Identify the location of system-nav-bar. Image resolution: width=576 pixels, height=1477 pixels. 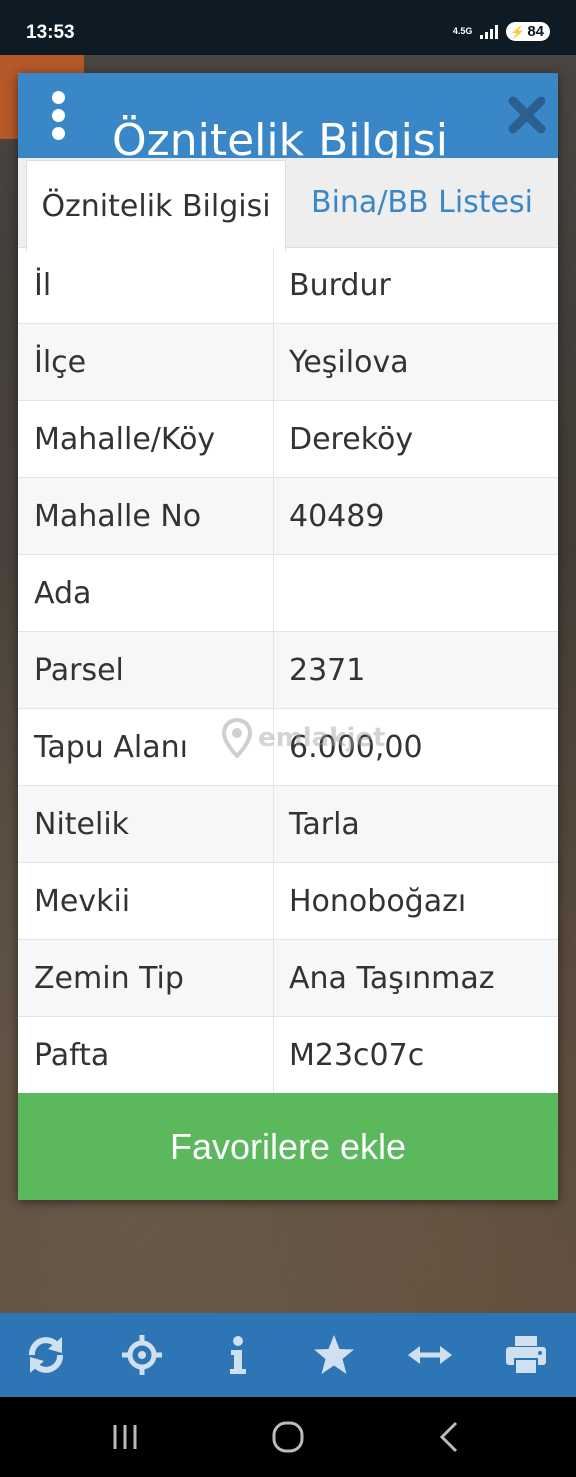
(288, 1437).